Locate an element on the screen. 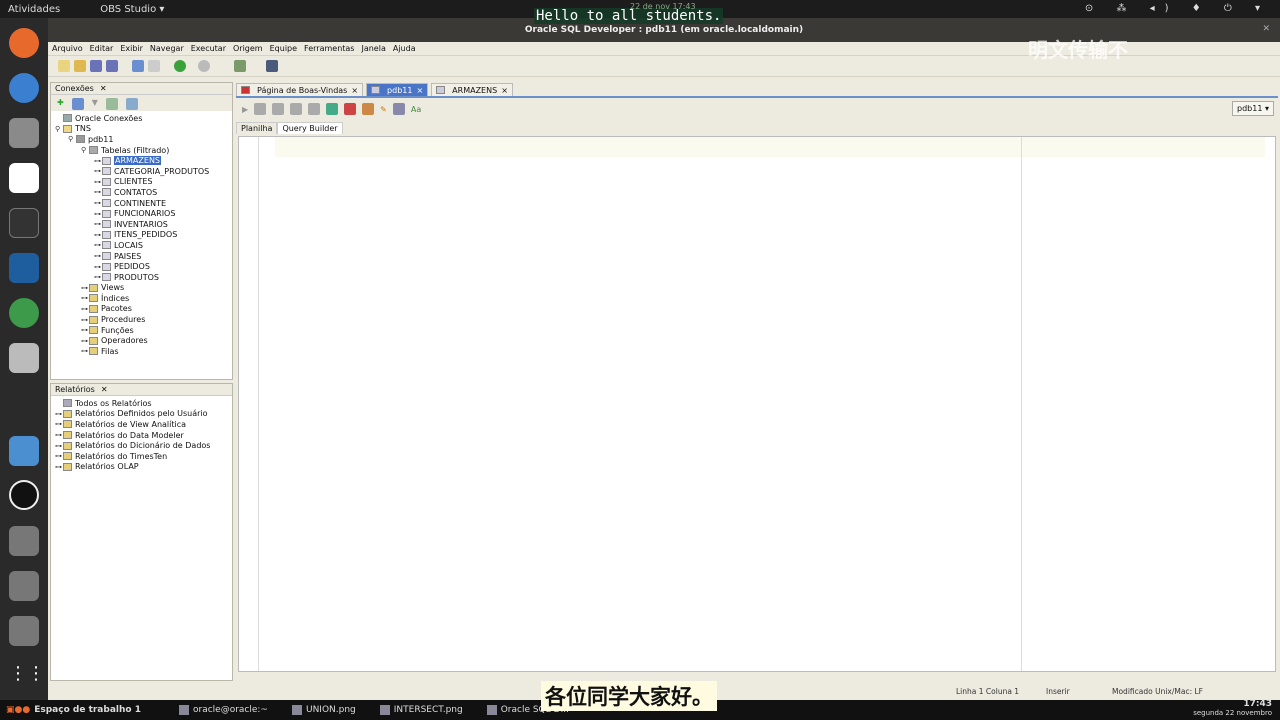  tree-table-item: ⊶ FUNCIONARIOS is located at coordinates (141, 213).